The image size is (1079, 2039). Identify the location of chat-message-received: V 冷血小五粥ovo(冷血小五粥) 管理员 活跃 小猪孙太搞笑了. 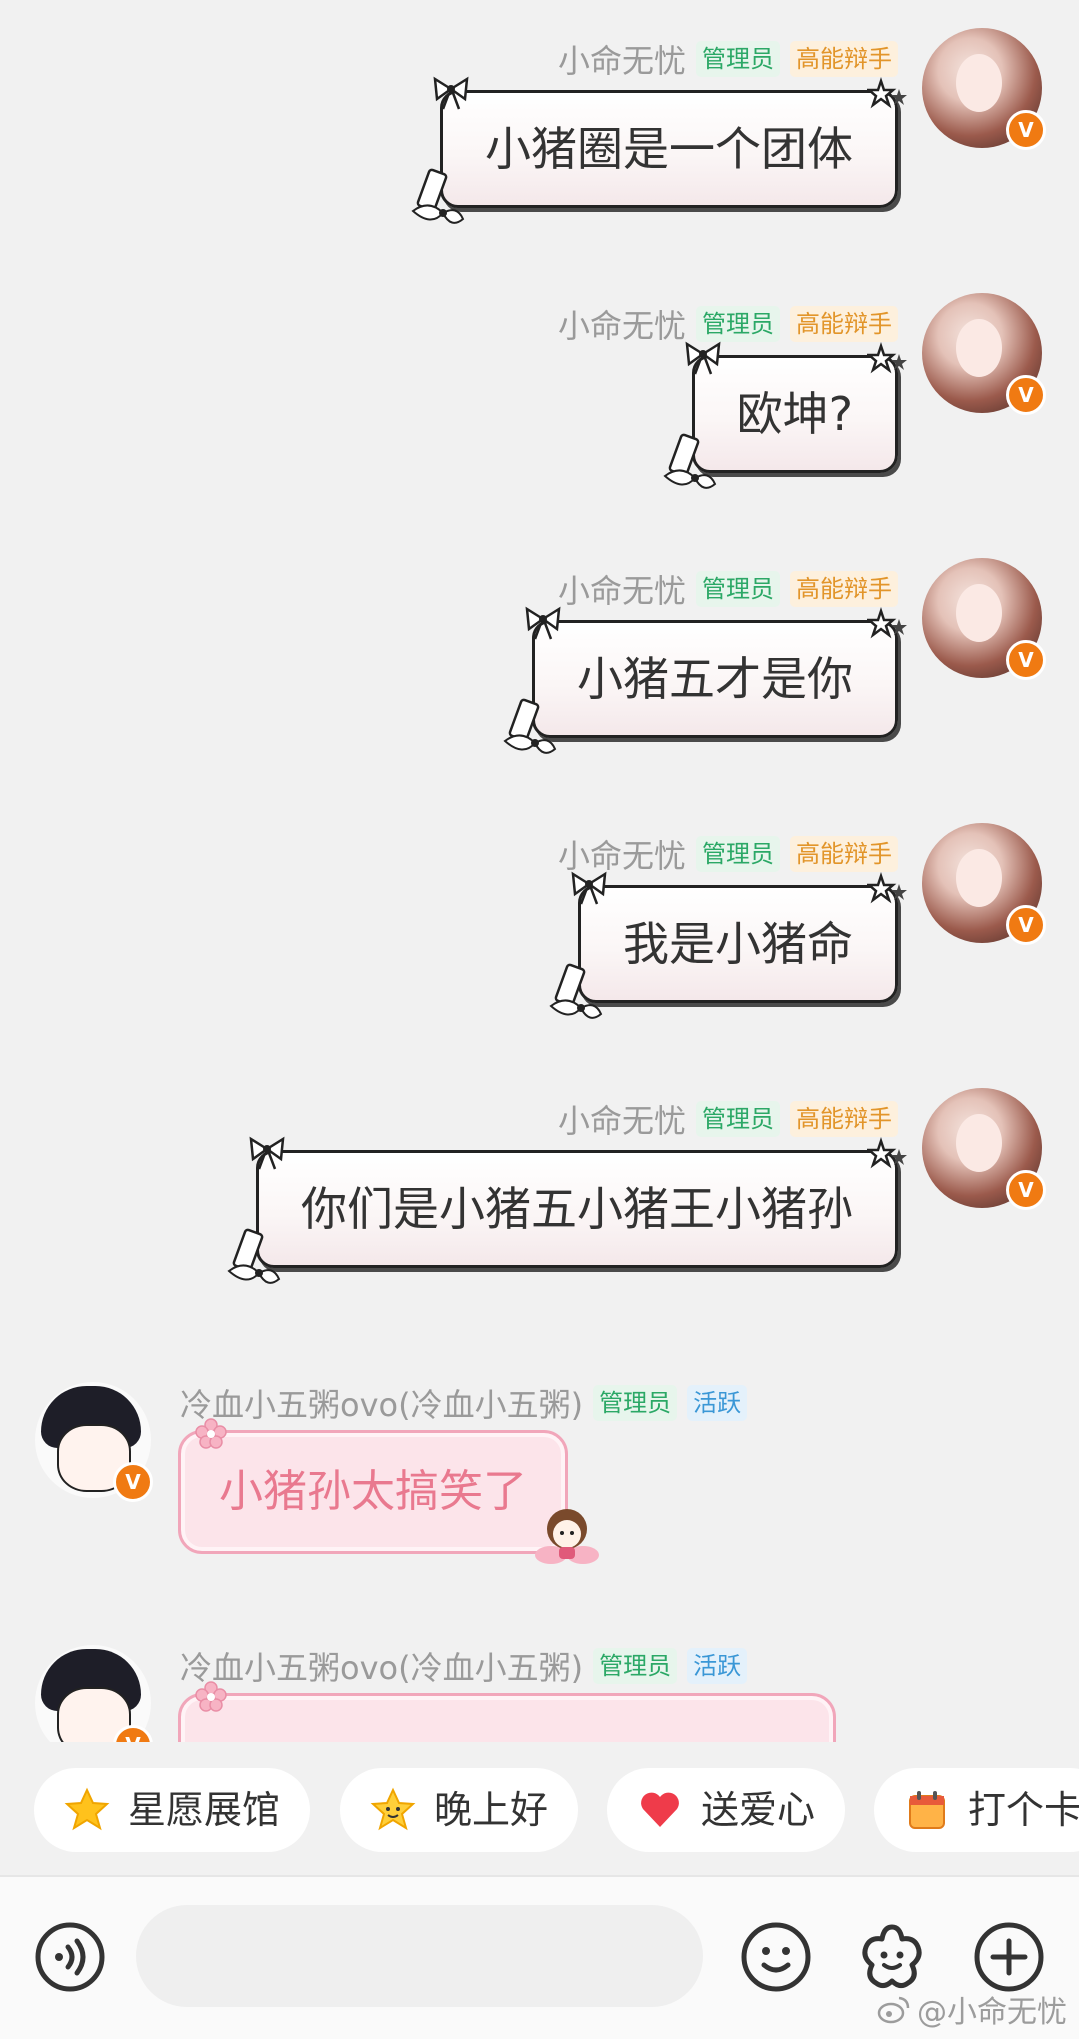
(539, 1500).